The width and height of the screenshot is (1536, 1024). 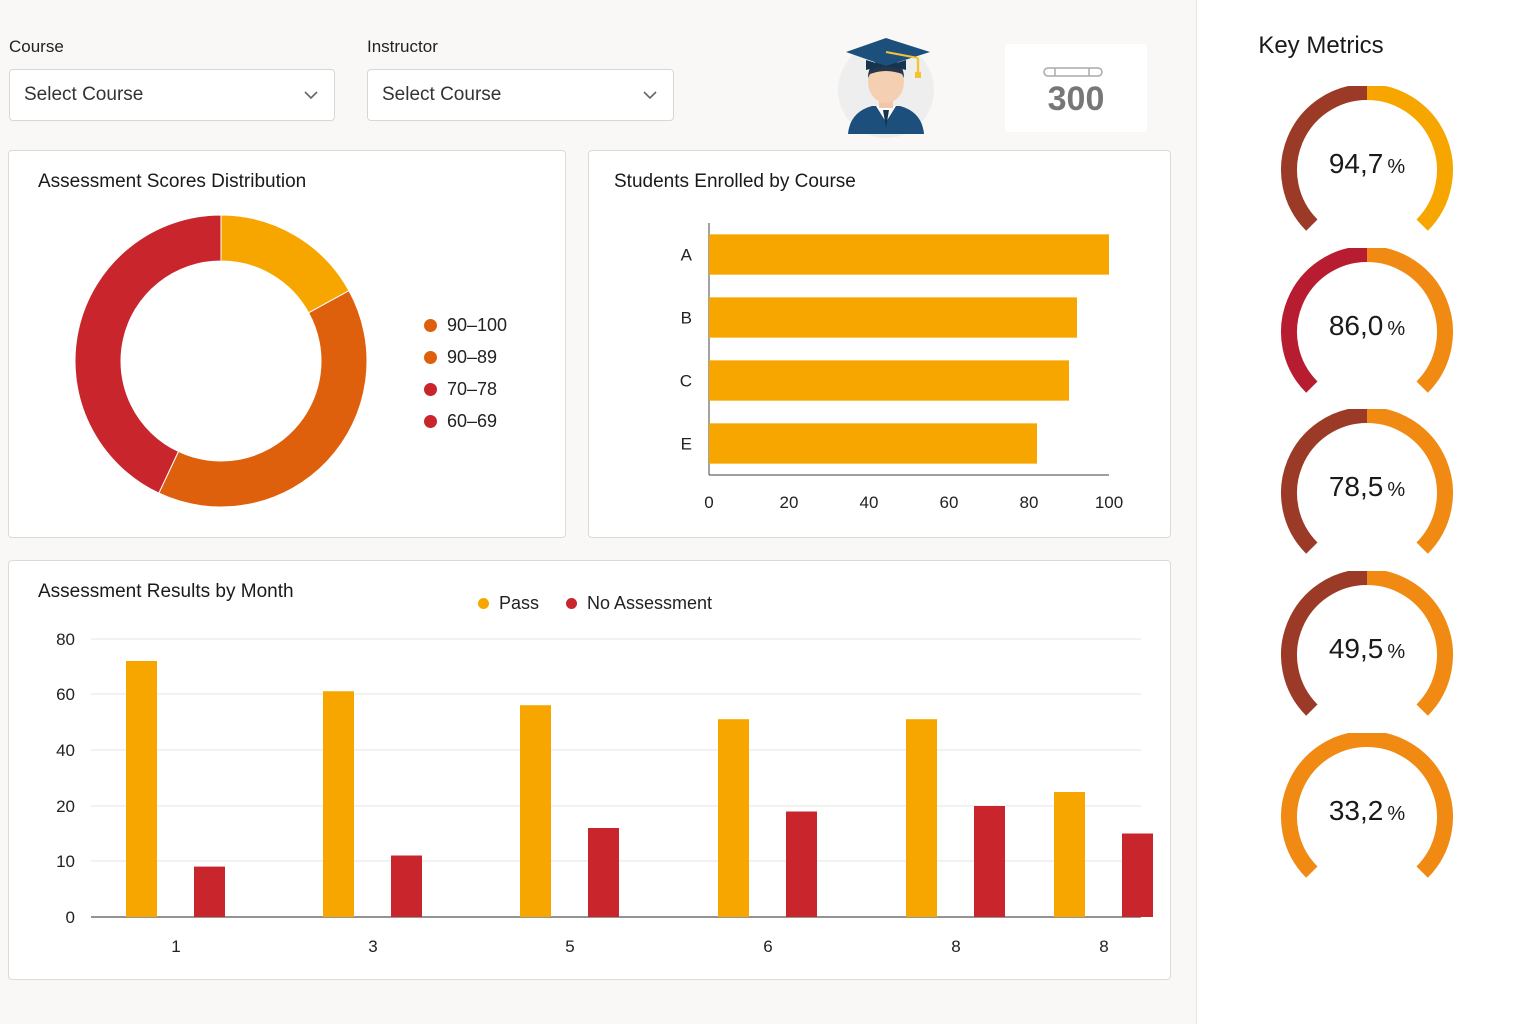 I want to click on category-label: B, so click(x=686, y=318).